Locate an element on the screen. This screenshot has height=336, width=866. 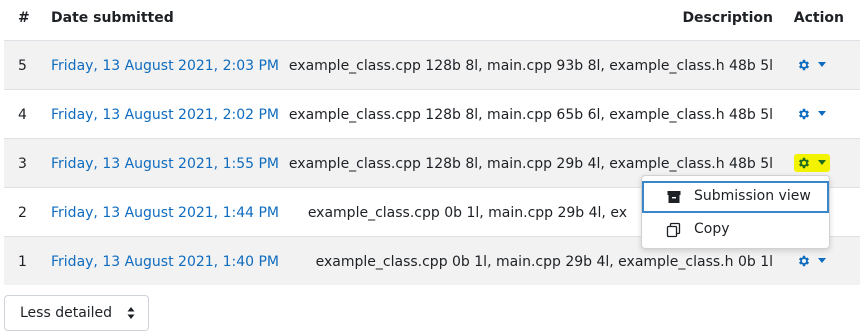
menu-item-label: Submission view is located at coordinates (752, 196).